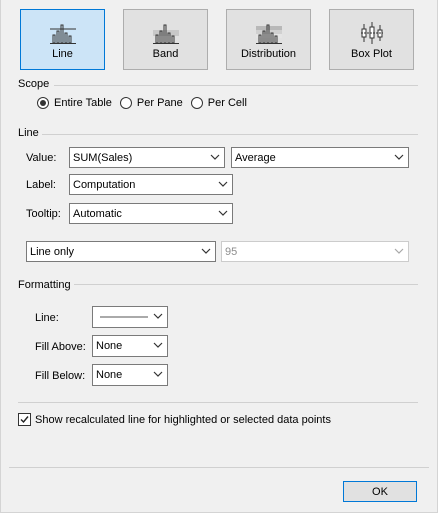 The width and height of the screenshot is (438, 513). What do you see at coordinates (268, 34) in the screenshot?
I see `distribution-icon` at bounding box center [268, 34].